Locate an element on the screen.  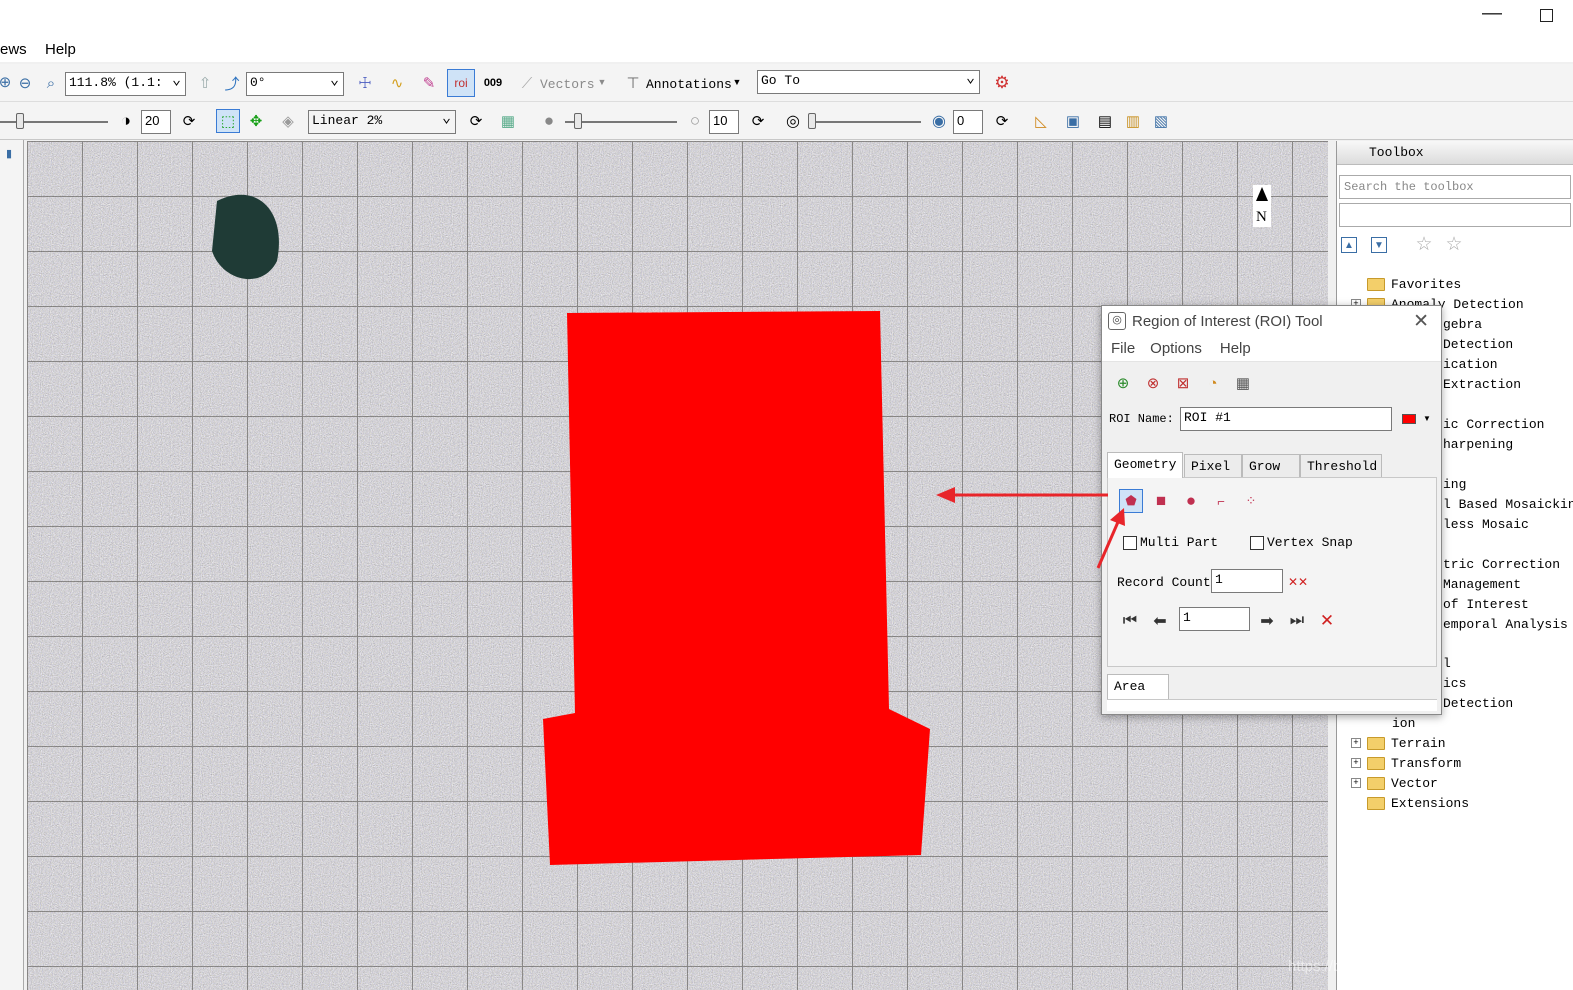
watermark: https://blog.csdn.net/weixin_39190382 is located at coordinates (1416, 966).